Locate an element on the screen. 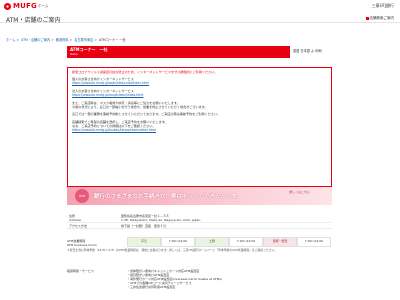 This screenshot has height=300, width=400. breadcrumb-item: ATM・店舗のご案内 is located at coordinates (35, 40).